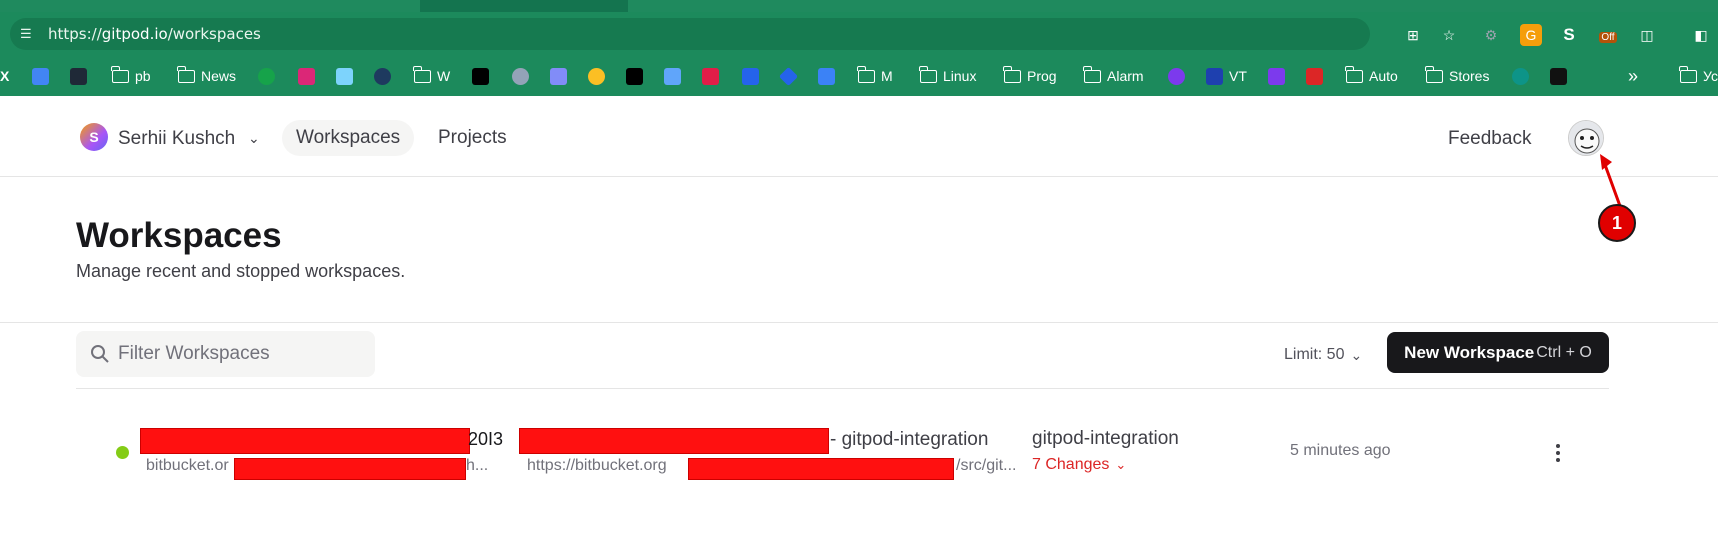 Image resolution: width=1718 pixels, height=534 pixels. I want to click on bookmark-folder-linux: Linux, so click(947, 75).